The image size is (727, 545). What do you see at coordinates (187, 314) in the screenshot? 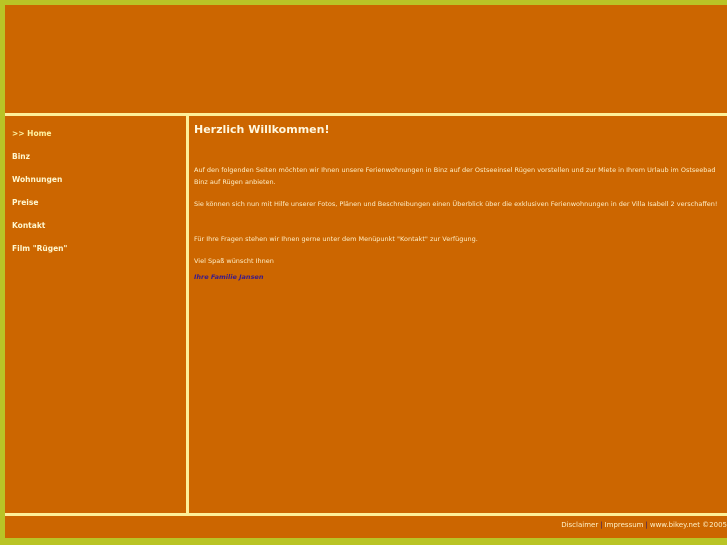
I see `sidebar-divider` at bounding box center [187, 314].